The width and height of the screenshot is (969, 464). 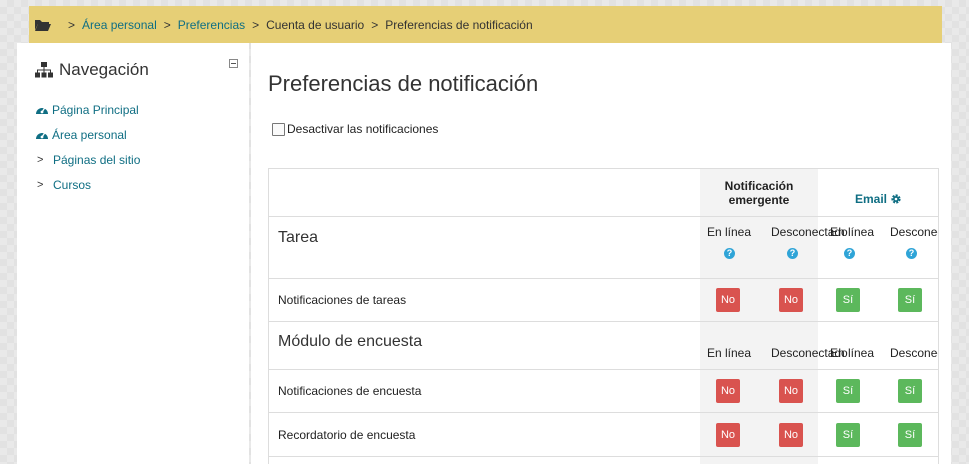 What do you see at coordinates (363, 129) in the screenshot?
I see `disable-notifications-label: Desactivar las notificaciones` at bounding box center [363, 129].